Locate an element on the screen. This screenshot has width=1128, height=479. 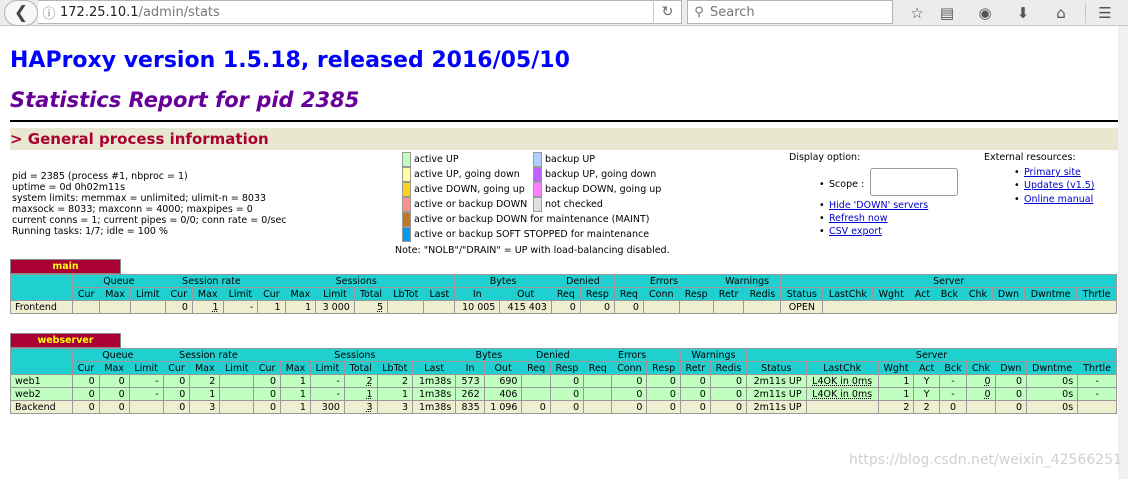
display-options-title: Display option: is located at coordinates (825, 157).